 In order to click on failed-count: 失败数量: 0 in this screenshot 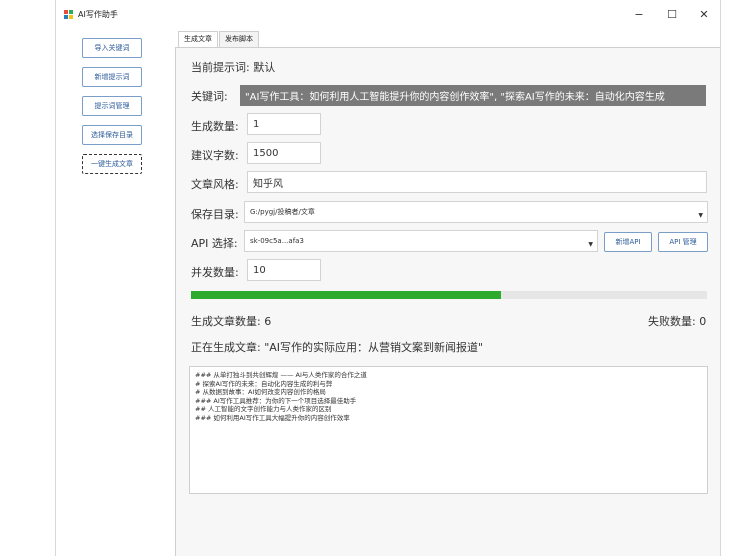, I will do `click(677, 321)`.